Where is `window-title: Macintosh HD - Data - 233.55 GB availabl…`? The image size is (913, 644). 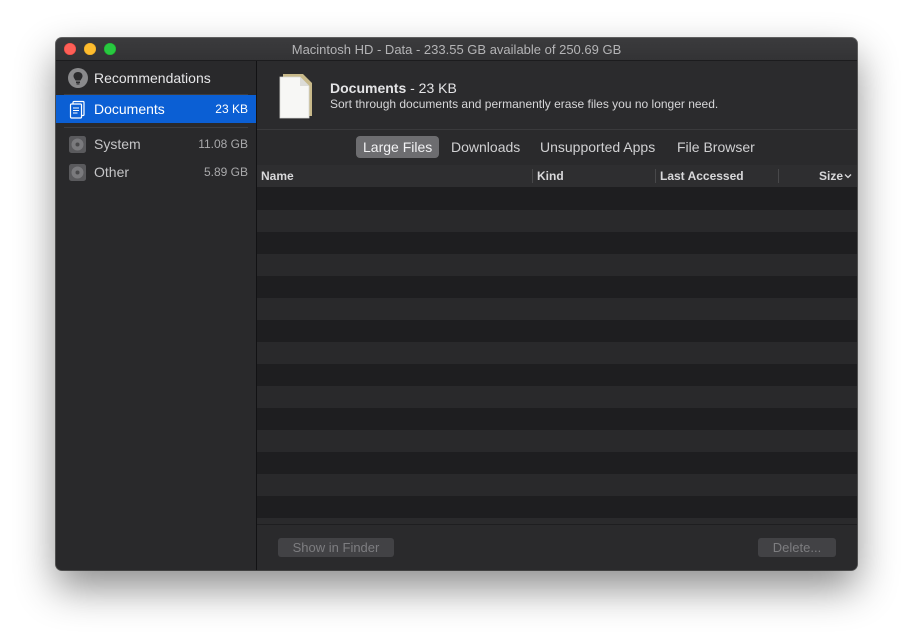
window-title: Macintosh HD - Data - 233.55 GB availabl… is located at coordinates (456, 49).